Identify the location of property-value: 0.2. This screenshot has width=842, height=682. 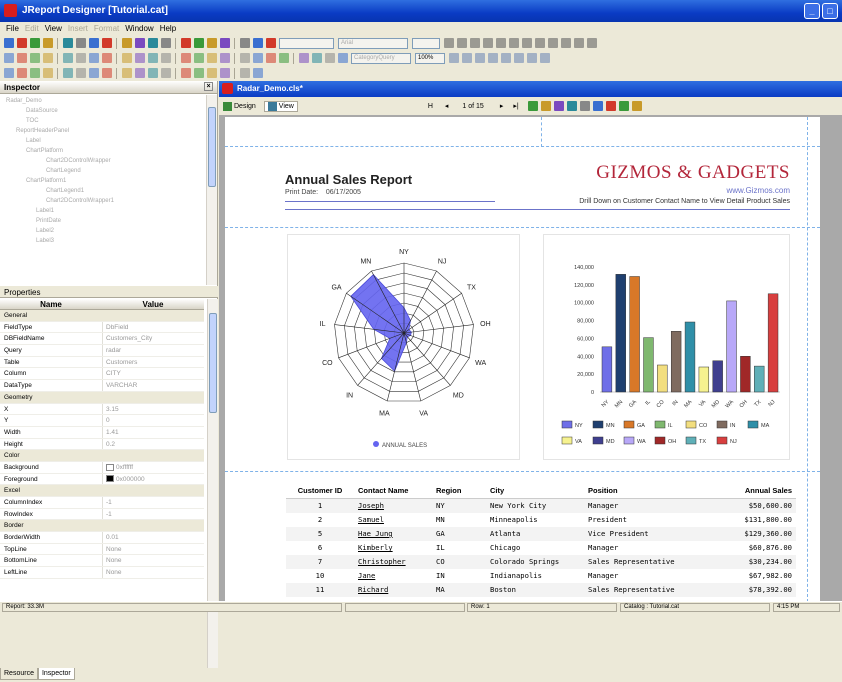
(153, 444).